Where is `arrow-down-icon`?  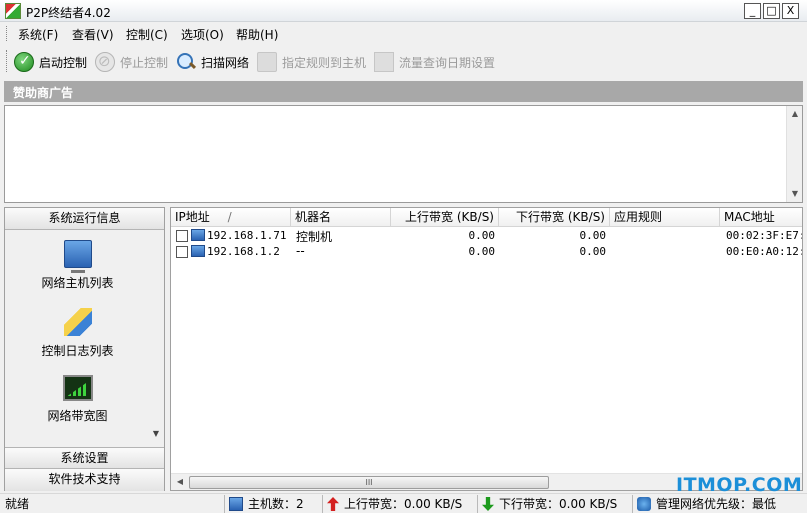
arrow-down-icon is located at coordinates (488, 504).